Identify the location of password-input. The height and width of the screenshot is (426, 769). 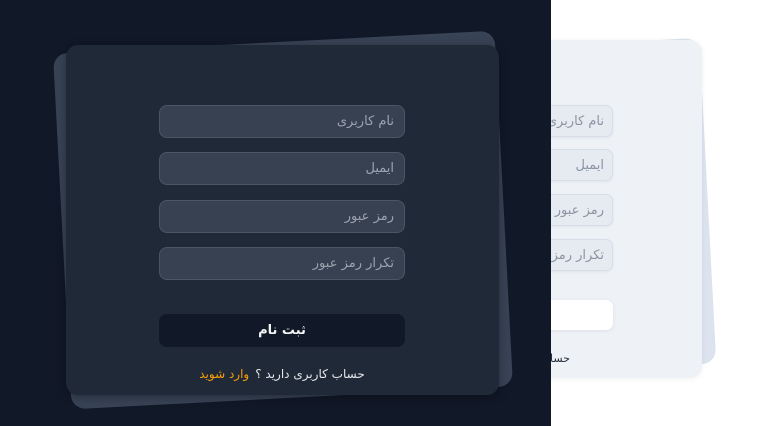
(282, 216).